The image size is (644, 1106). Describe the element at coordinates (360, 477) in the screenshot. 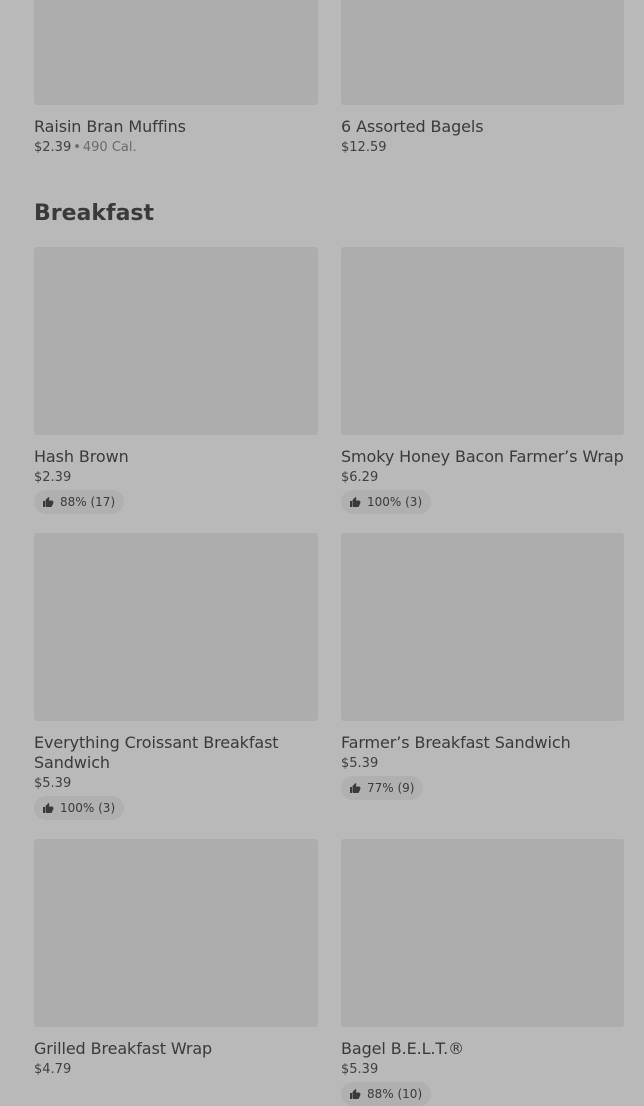

I see `item-price: $6.29` at that location.